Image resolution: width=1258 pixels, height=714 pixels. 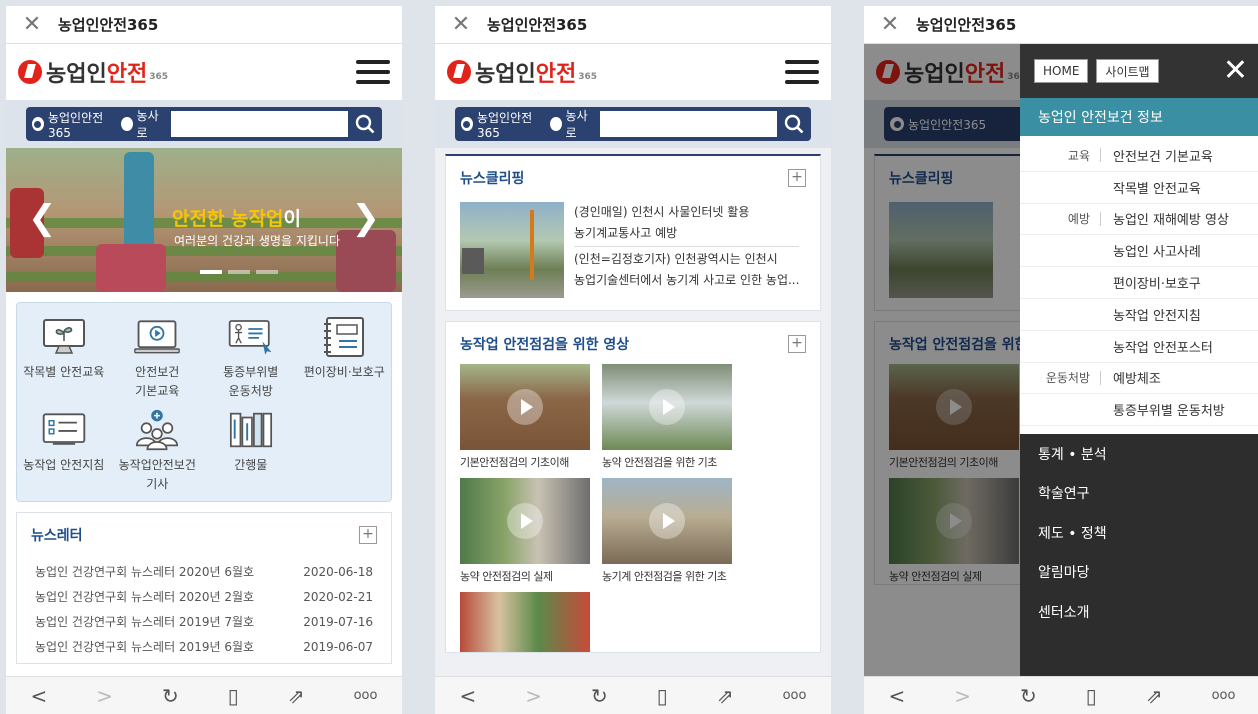 What do you see at coordinates (467, 124) in the screenshot?
I see `radio-selected-icon` at bounding box center [467, 124].